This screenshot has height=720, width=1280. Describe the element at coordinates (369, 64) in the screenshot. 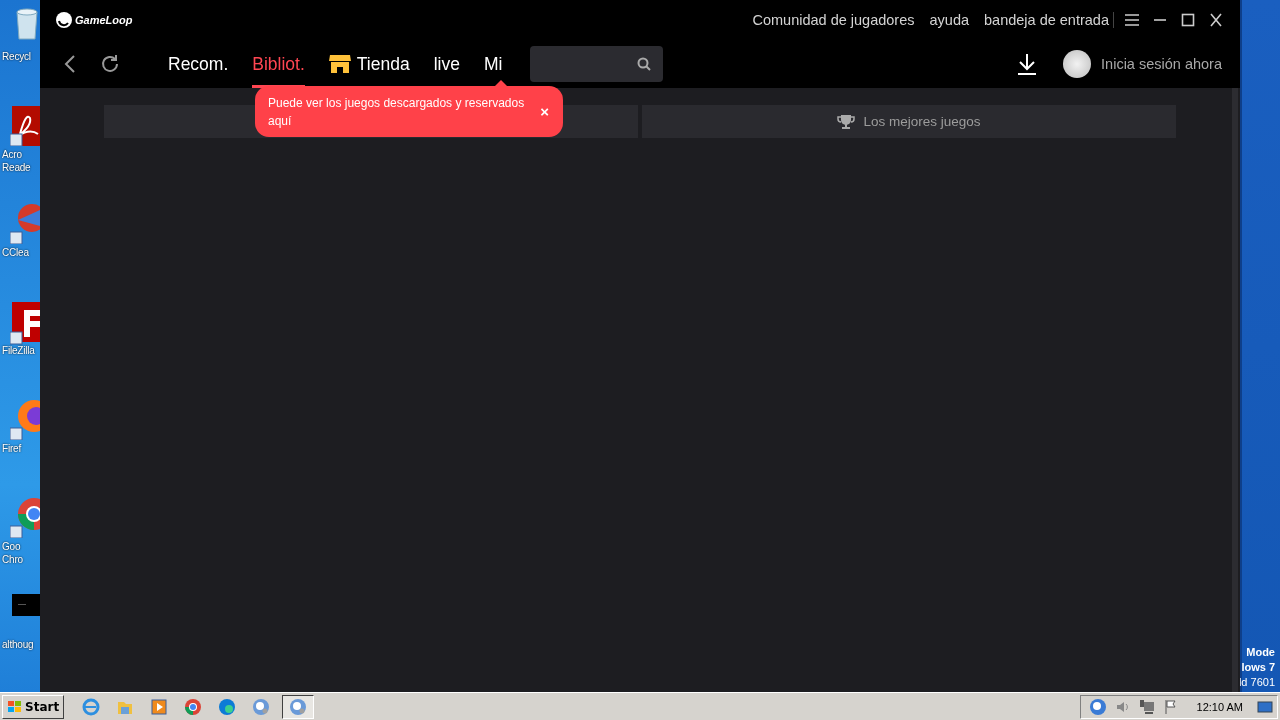

I see `nav-tab: Tienda` at that location.